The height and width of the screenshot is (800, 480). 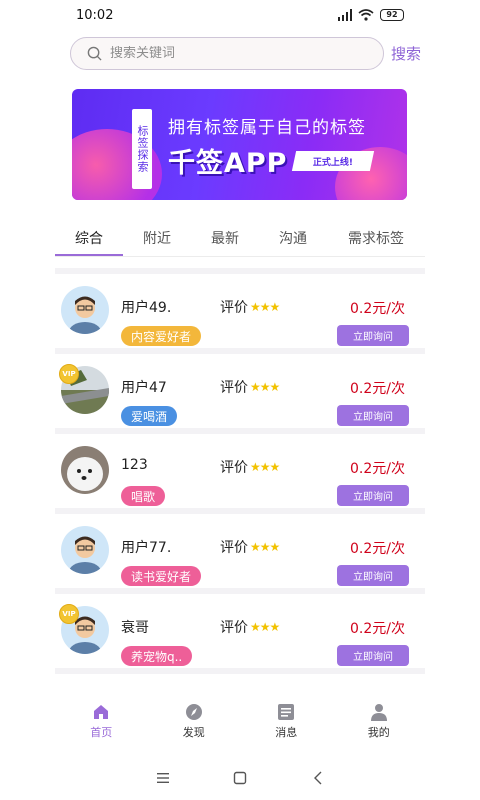 What do you see at coordinates (286, 712) in the screenshot?
I see `message-icon` at bounding box center [286, 712].